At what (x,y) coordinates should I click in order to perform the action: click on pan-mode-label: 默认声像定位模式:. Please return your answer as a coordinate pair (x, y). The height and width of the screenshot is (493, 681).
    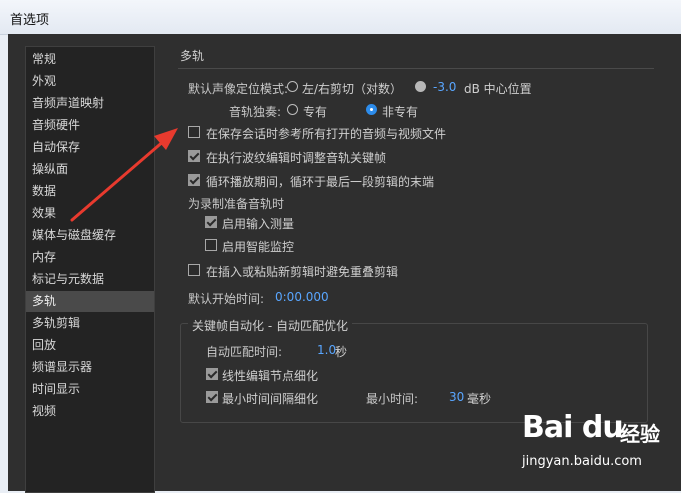
    Looking at the image, I should click on (238, 89).